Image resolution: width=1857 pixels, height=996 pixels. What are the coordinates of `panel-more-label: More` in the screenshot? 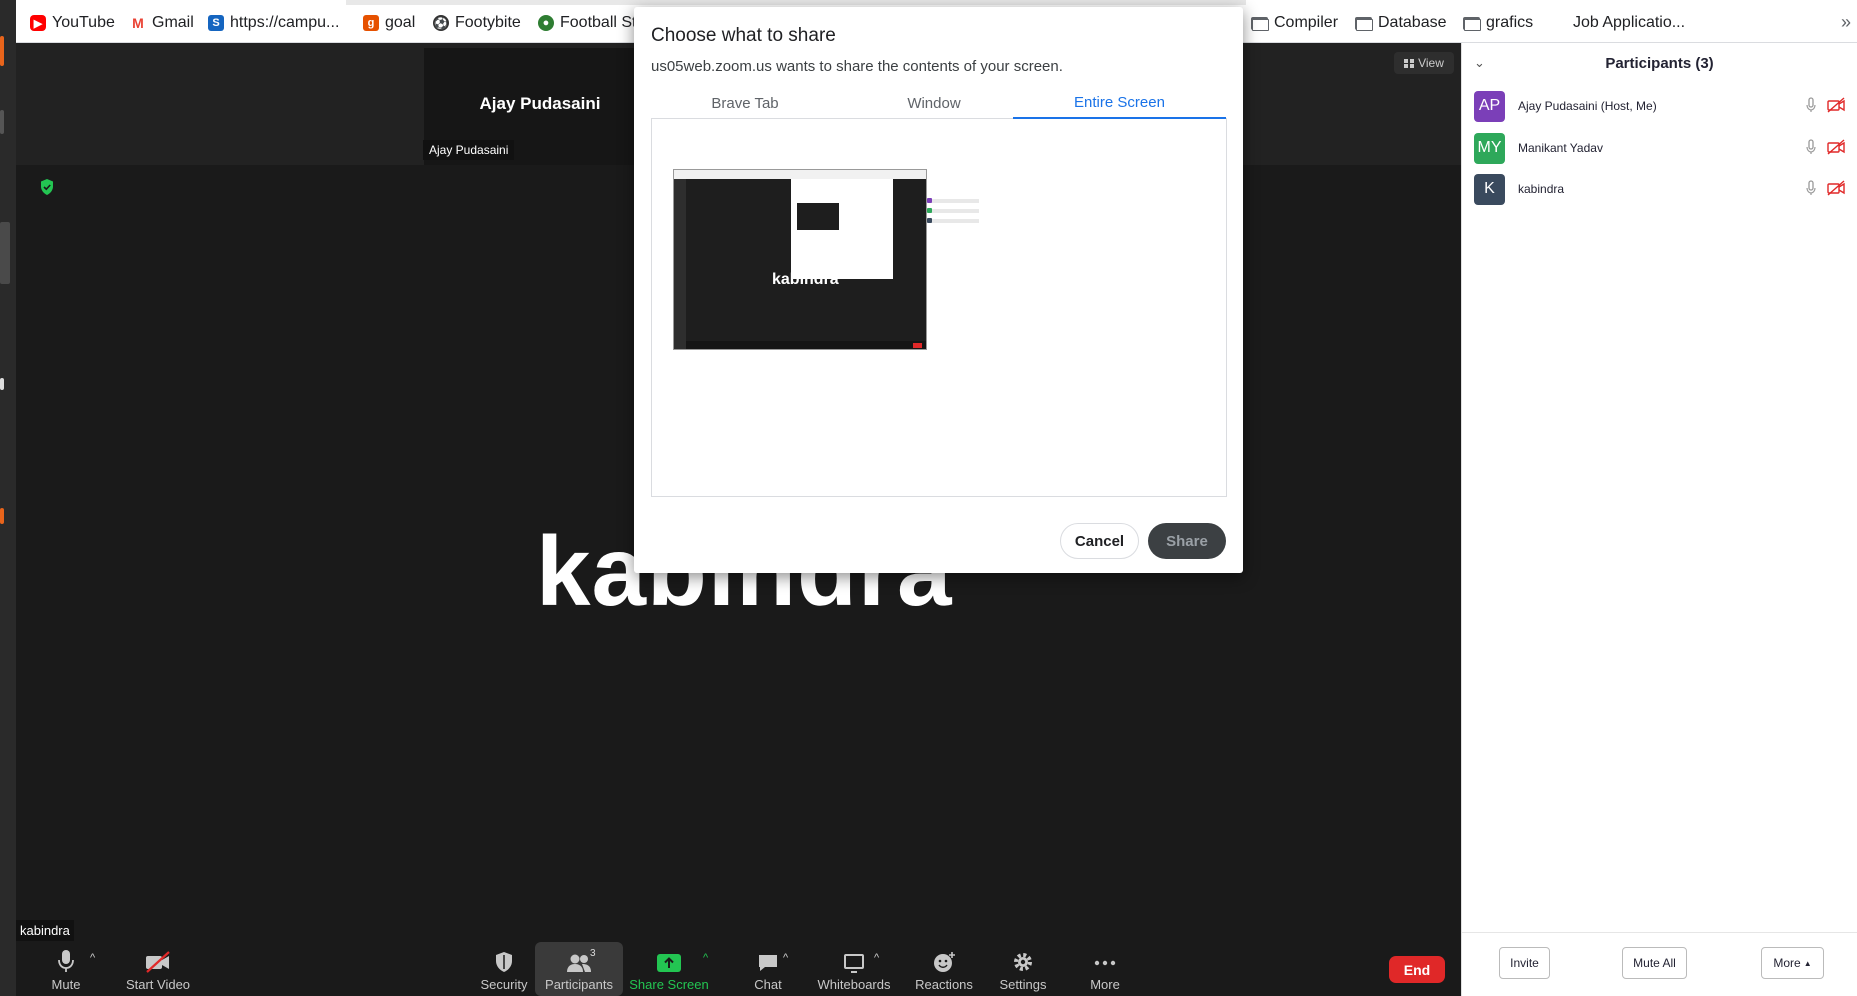 It's located at (1787, 963).